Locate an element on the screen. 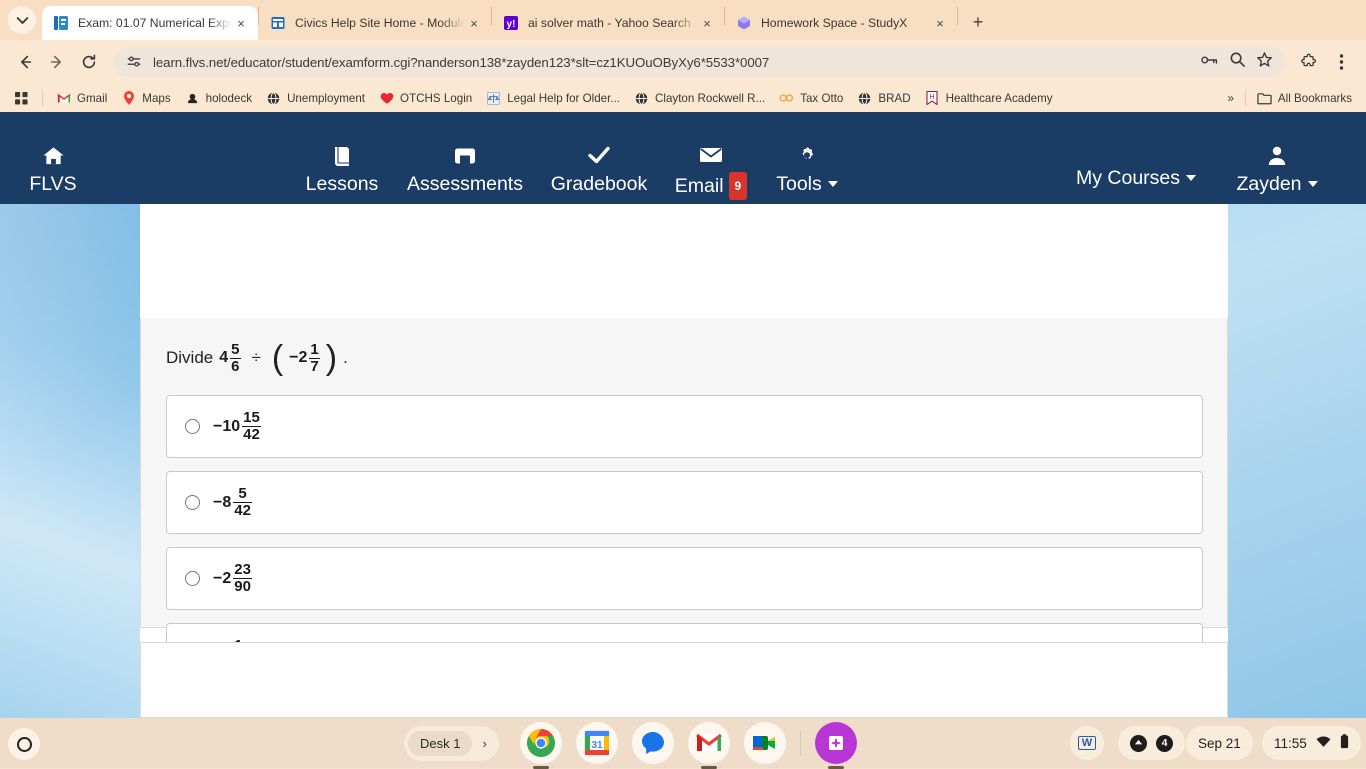  answer-option-0: −10 15 42 is located at coordinates (684, 426).